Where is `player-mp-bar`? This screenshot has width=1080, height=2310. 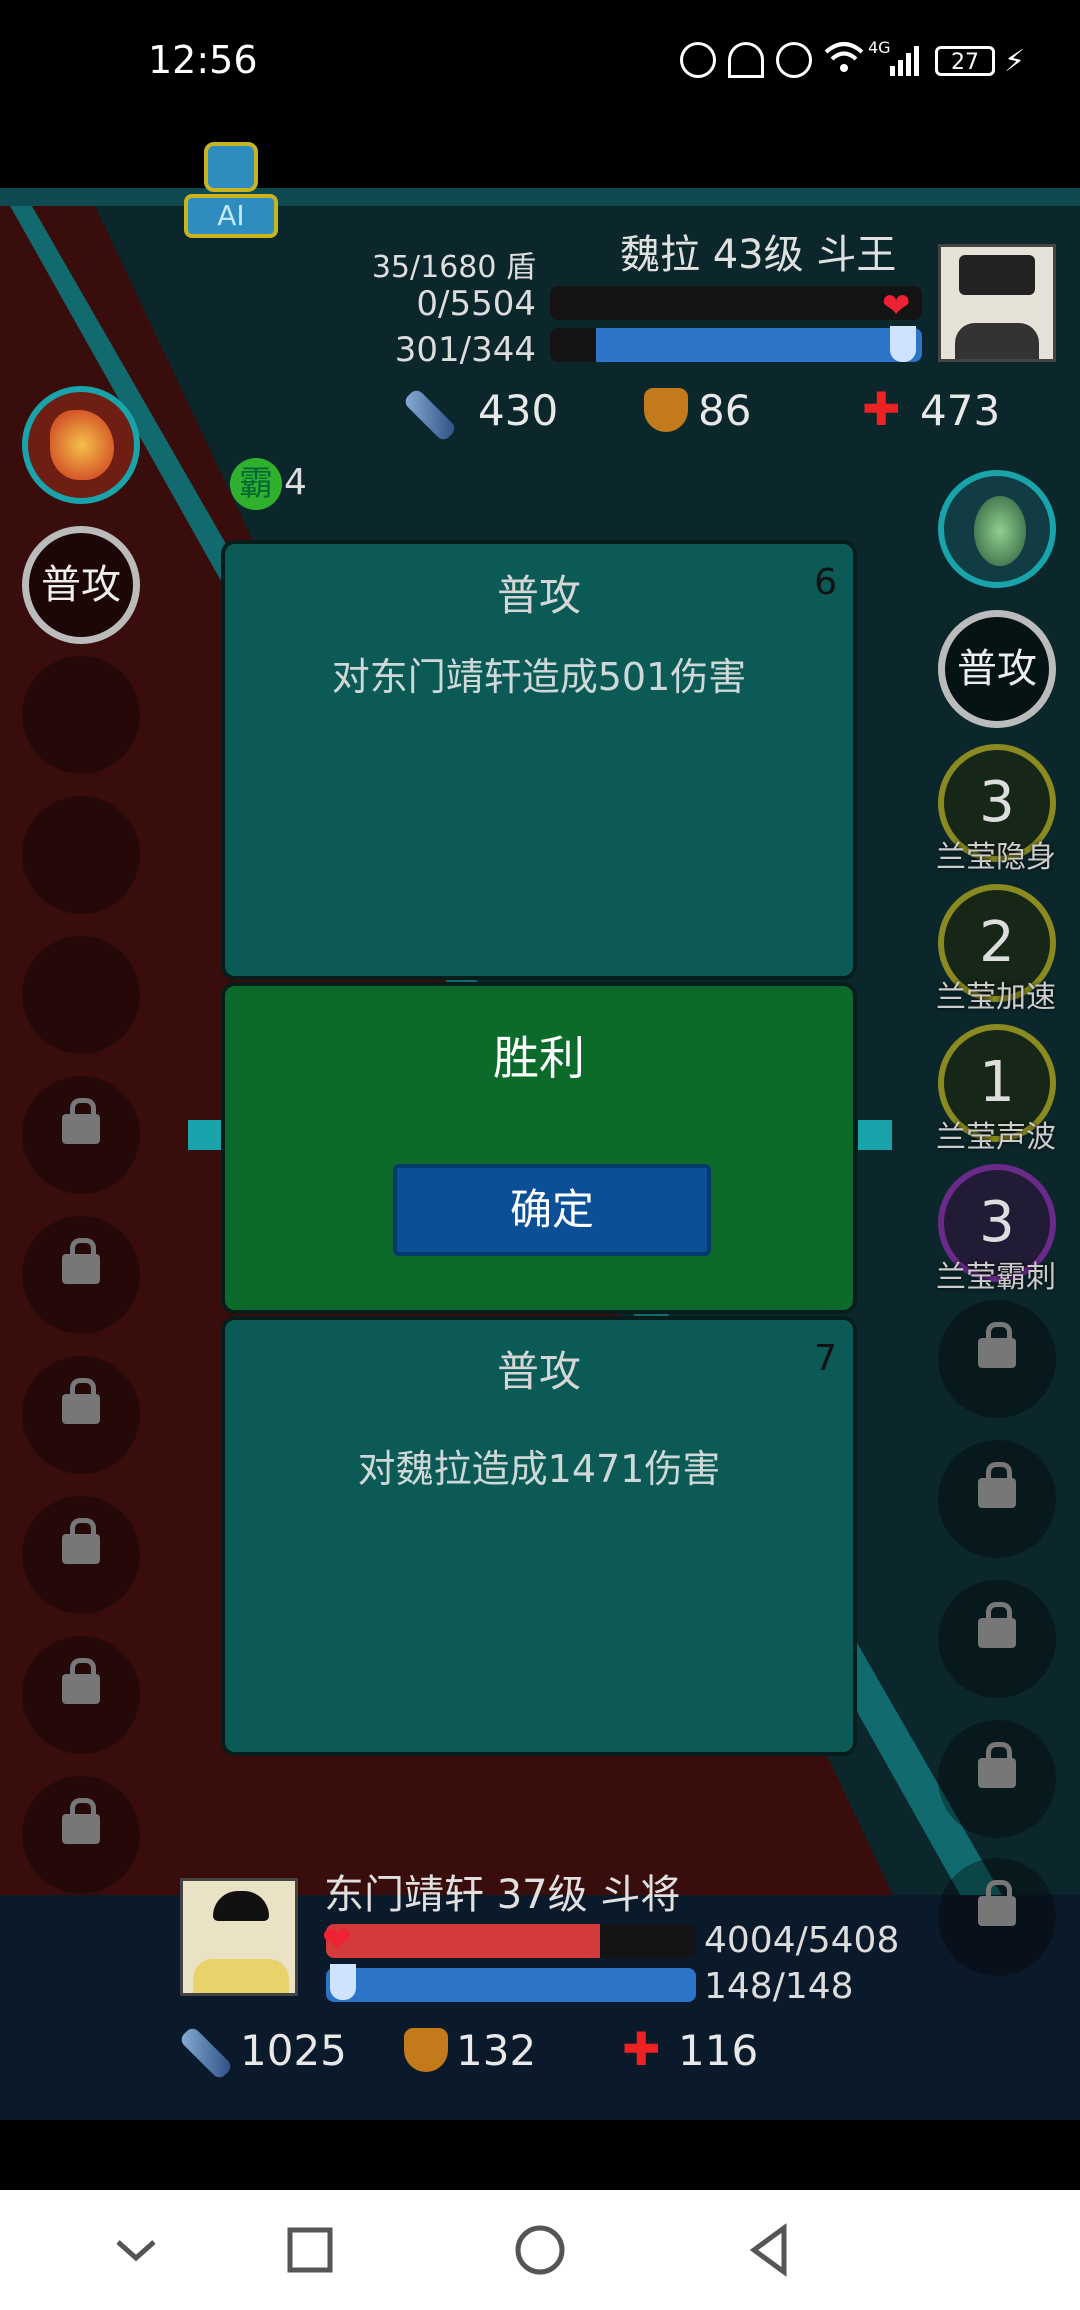
player-mp-bar is located at coordinates (511, 1985).